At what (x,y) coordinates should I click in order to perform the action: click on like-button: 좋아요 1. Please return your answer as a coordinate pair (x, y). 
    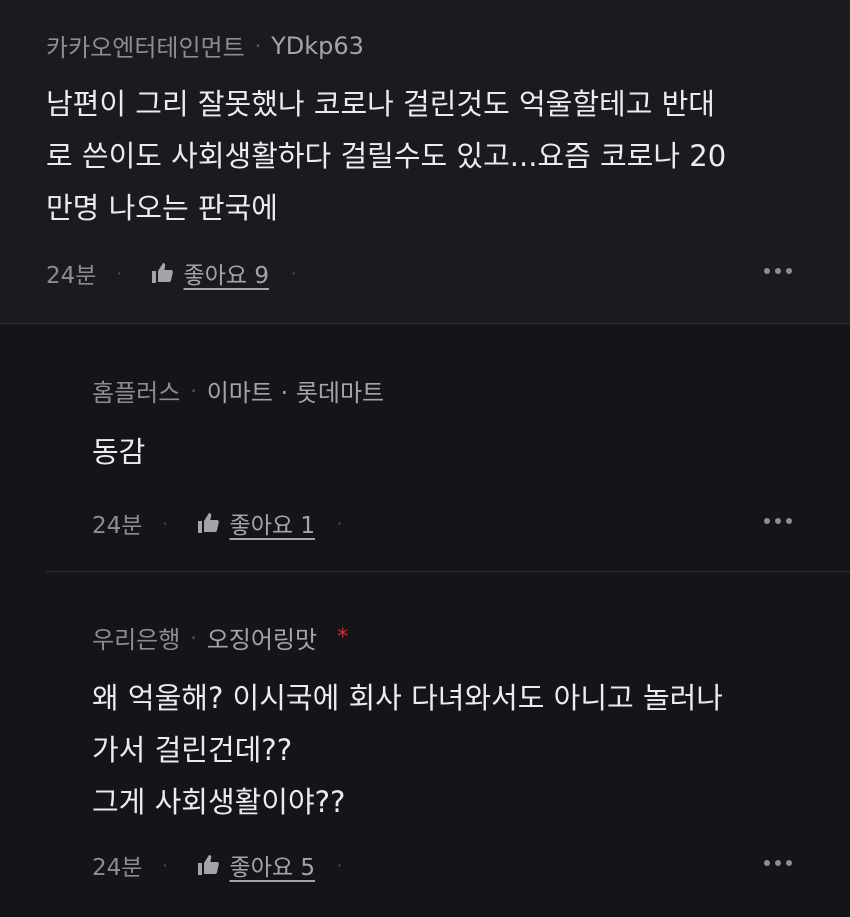
    Looking at the image, I should click on (255, 523).